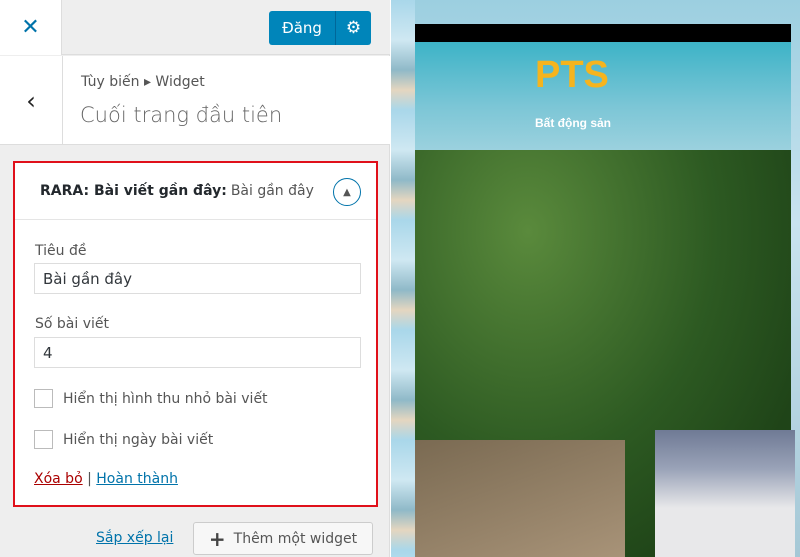  Describe the element at coordinates (302, 28) in the screenshot. I see `publish-button: Đăng` at that location.